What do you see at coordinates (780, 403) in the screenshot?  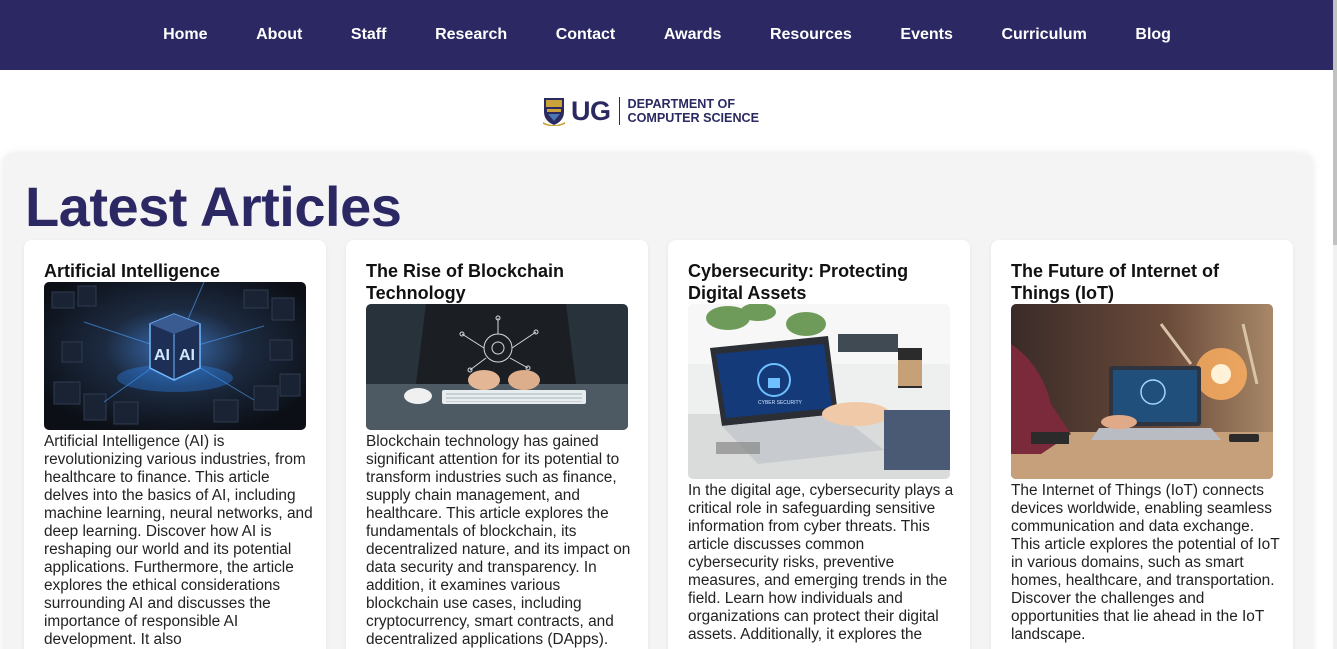 I see `svg-text: CYBER SECURITY` at bounding box center [780, 403].